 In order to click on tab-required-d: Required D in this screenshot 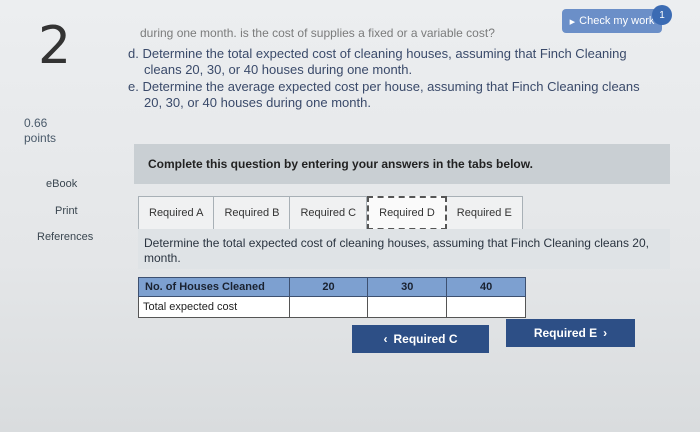, I will do `click(407, 213)`.